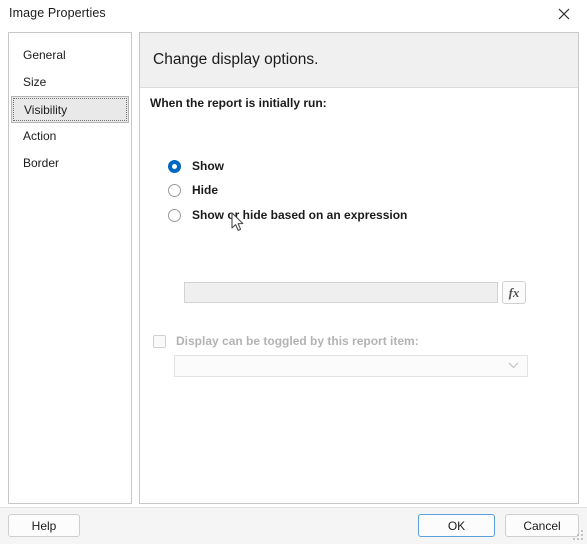  Describe the element at coordinates (70, 55) in the screenshot. I see `sidebar-item-general: General` at that location.